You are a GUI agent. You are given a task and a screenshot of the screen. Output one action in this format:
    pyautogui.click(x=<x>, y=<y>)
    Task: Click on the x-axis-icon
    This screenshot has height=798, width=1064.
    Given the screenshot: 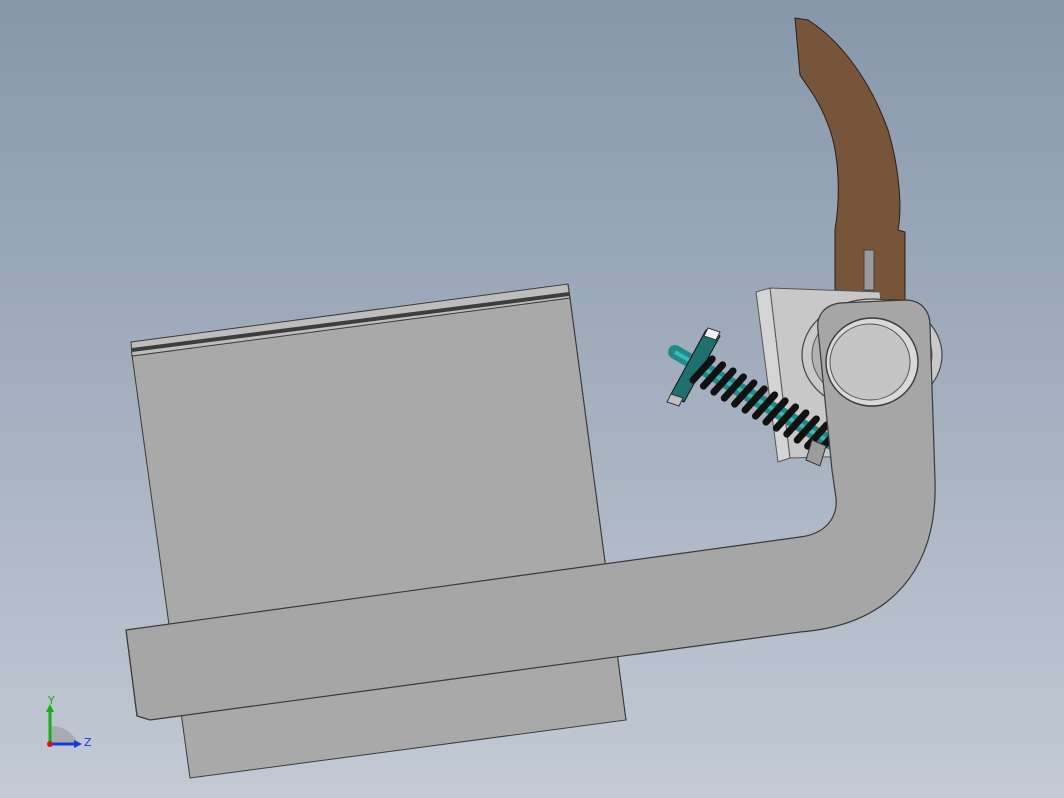 What is the action you would take?
    pyautogui.click(x=50, y=744)
    